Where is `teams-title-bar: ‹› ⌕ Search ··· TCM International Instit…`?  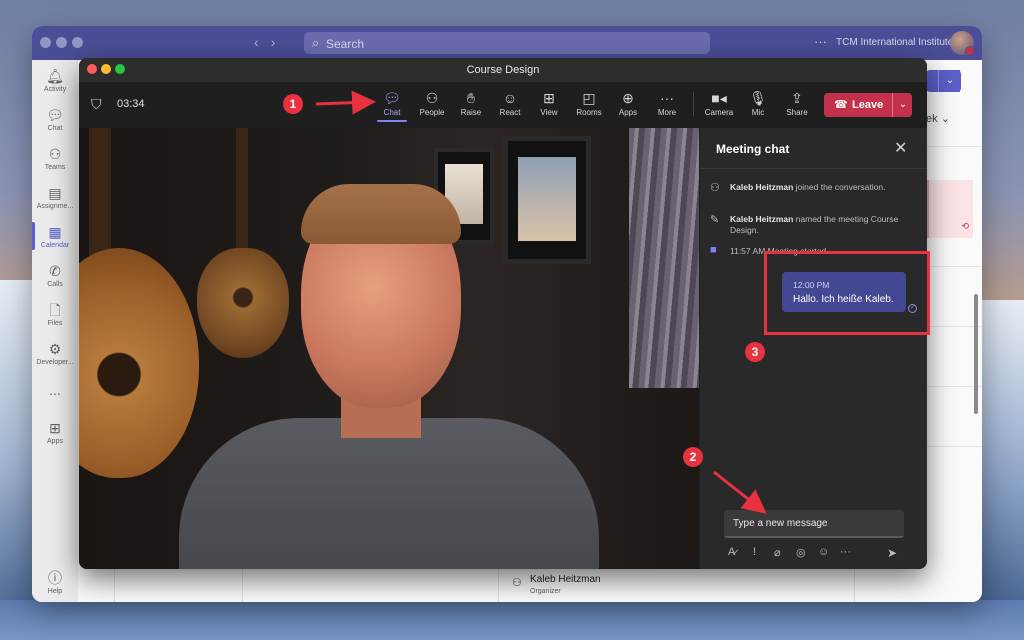 teams-title-bar: ‹› ⌕ Search ··· TCM International Instit… is located at coordinates (507, 43).